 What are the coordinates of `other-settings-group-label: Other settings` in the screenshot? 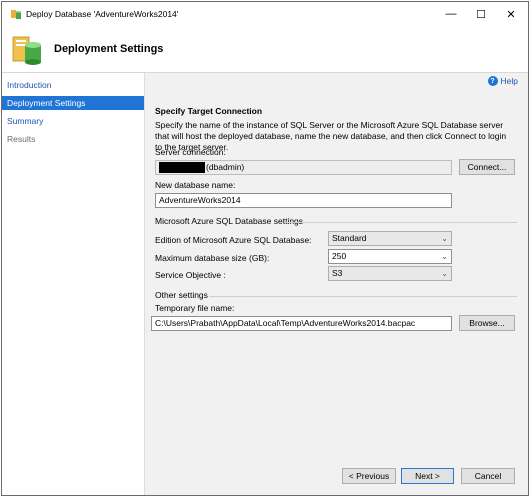 It's located at (181, 295).